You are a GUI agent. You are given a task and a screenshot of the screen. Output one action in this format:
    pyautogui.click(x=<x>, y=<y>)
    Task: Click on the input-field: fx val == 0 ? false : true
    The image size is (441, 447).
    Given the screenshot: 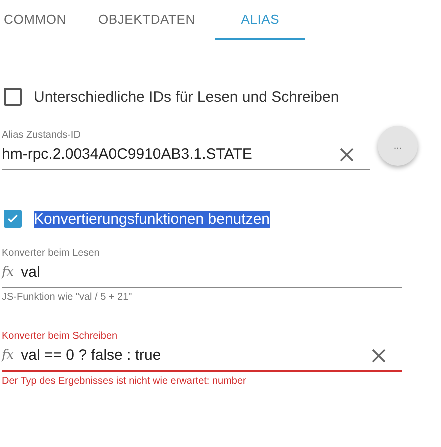 What is the action you would take?
    pyautogui.click(x=202, y=358)
    